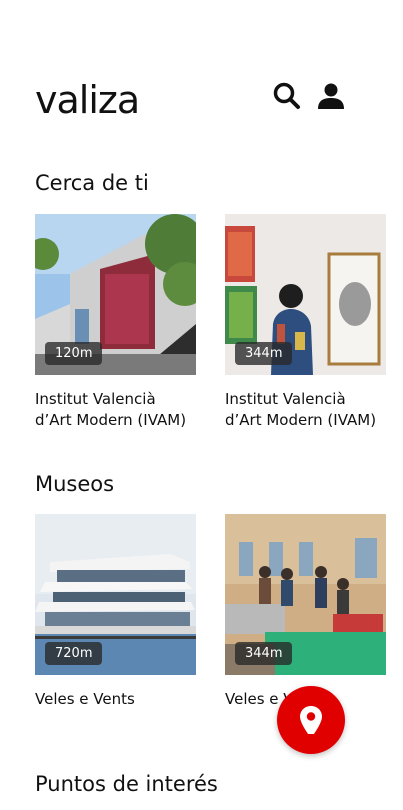 Image resolution: width=403 pixels, height=810 pixels. I want to click on distance-badge: 720m, so click(74, 653).